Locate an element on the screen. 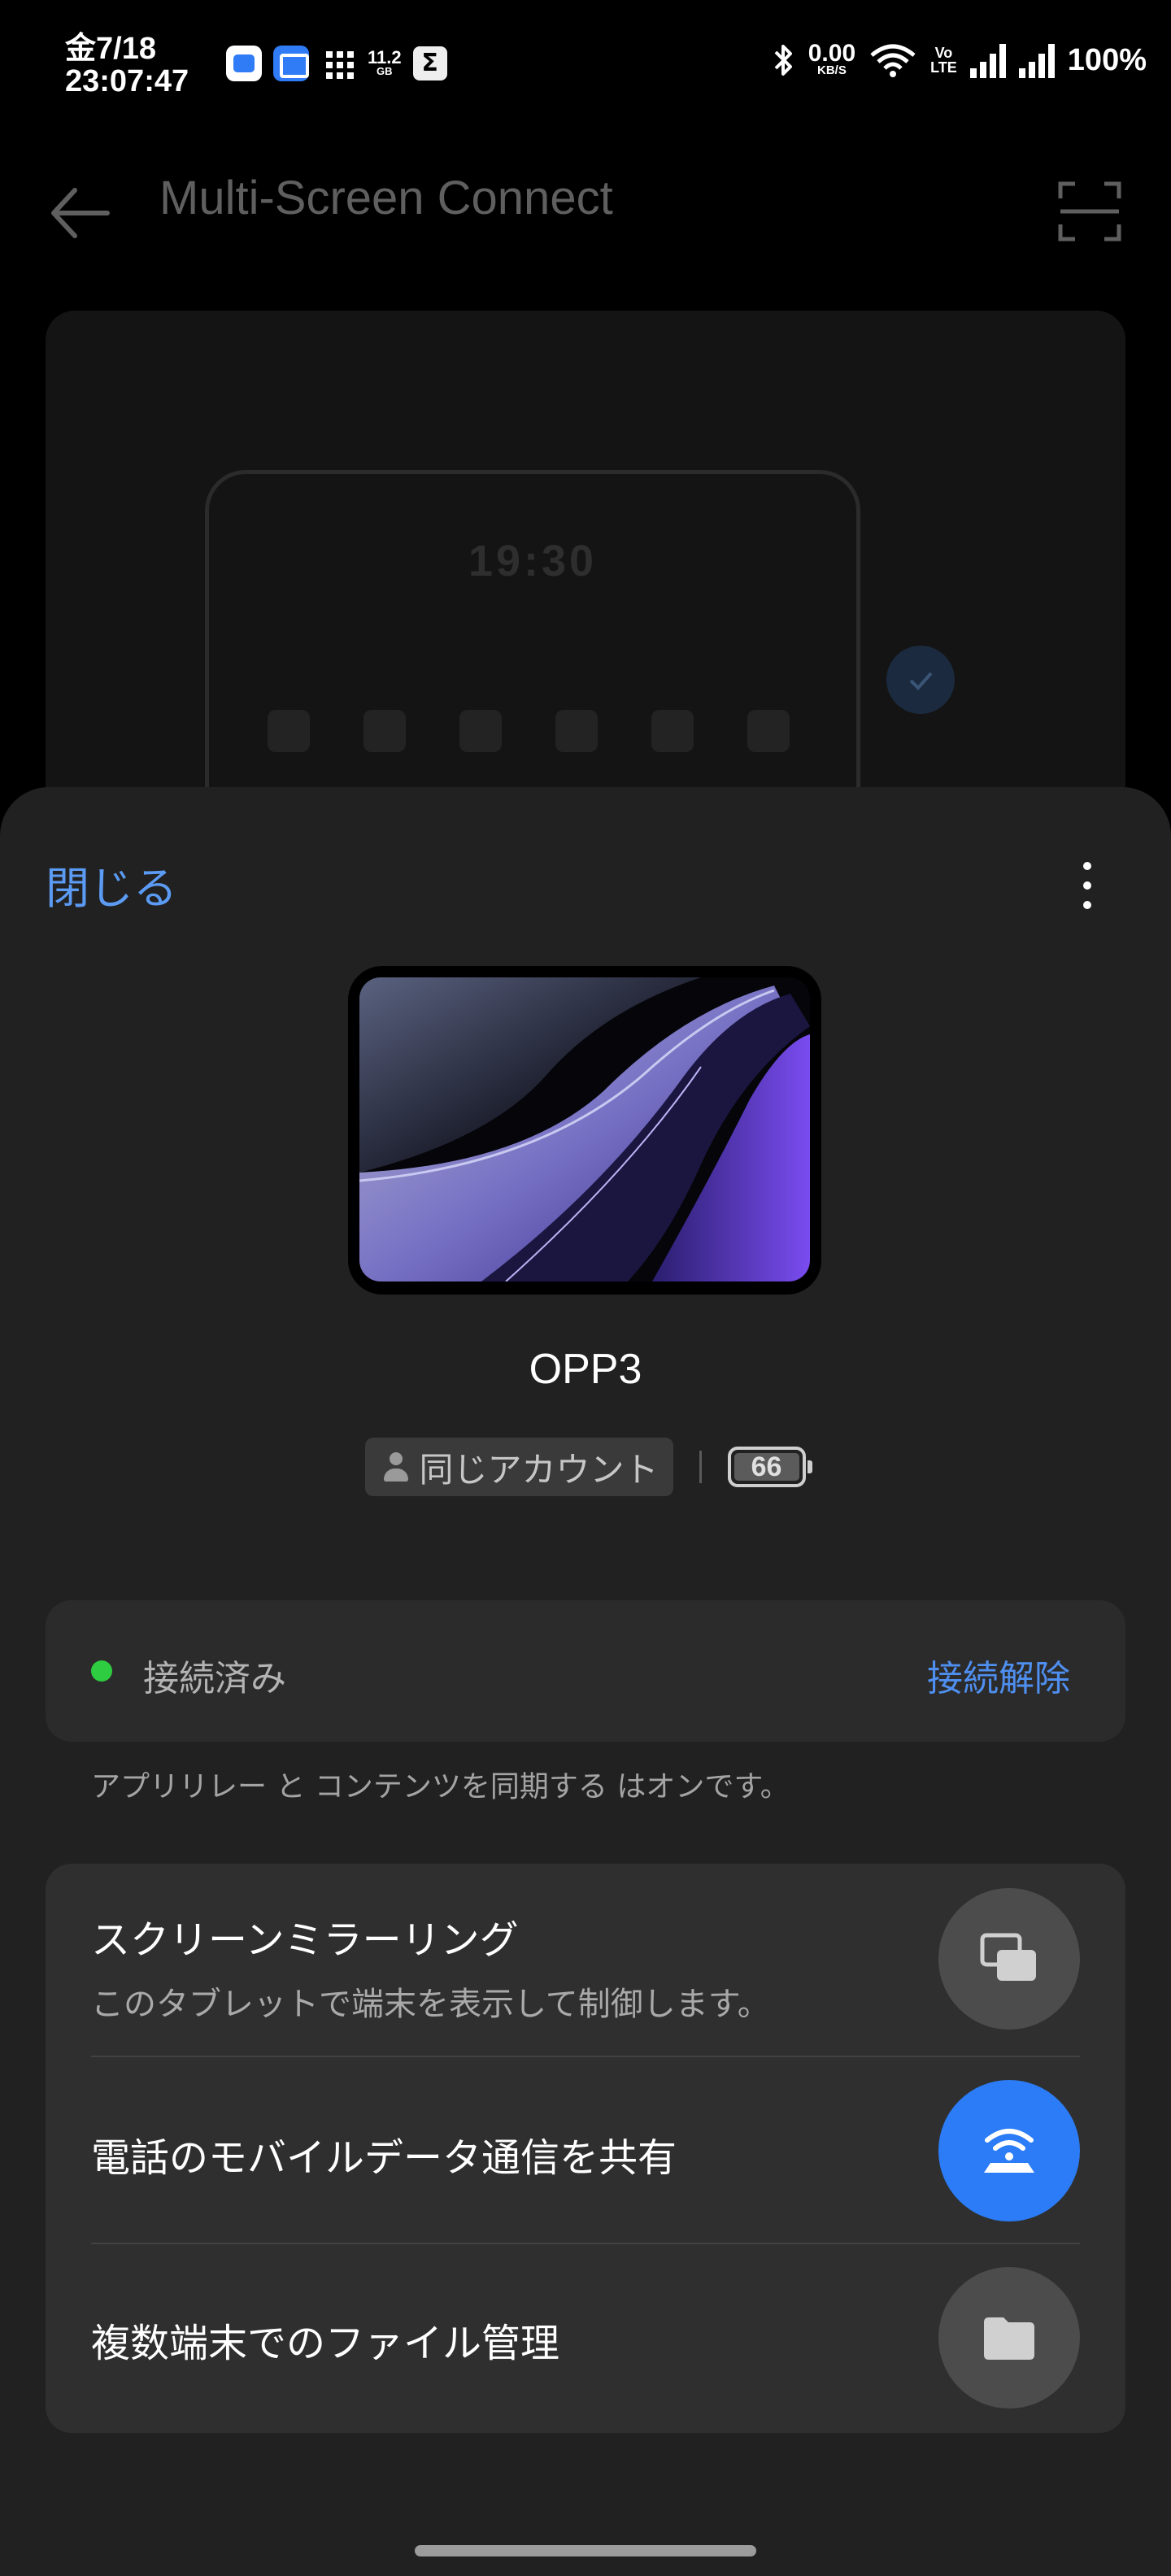  mobile-data-share-button is located at coordinates (1009, 2150).